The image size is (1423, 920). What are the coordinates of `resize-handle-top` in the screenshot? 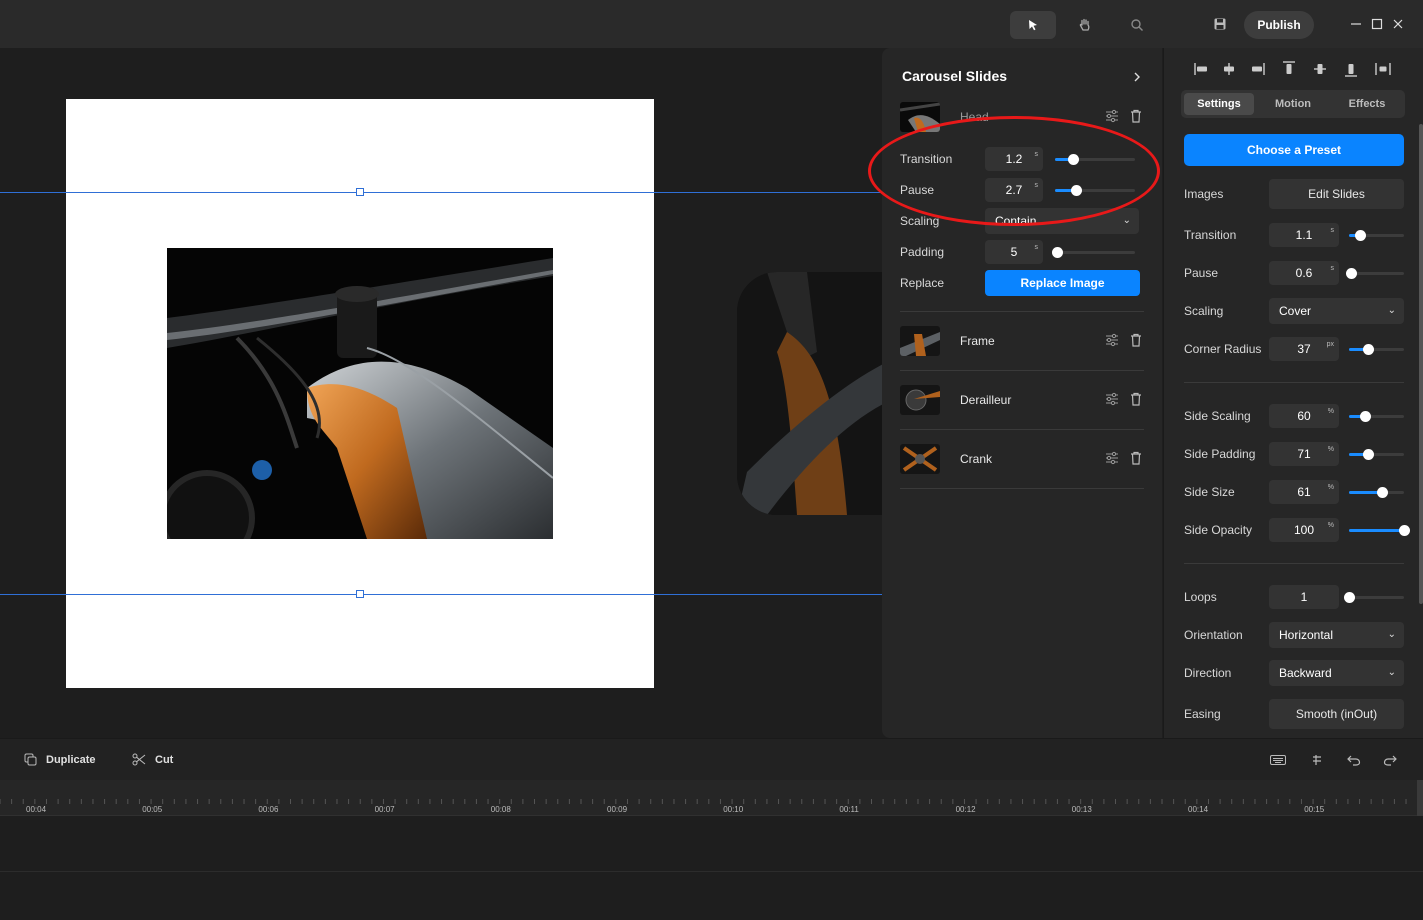 It's located at (360, 192).